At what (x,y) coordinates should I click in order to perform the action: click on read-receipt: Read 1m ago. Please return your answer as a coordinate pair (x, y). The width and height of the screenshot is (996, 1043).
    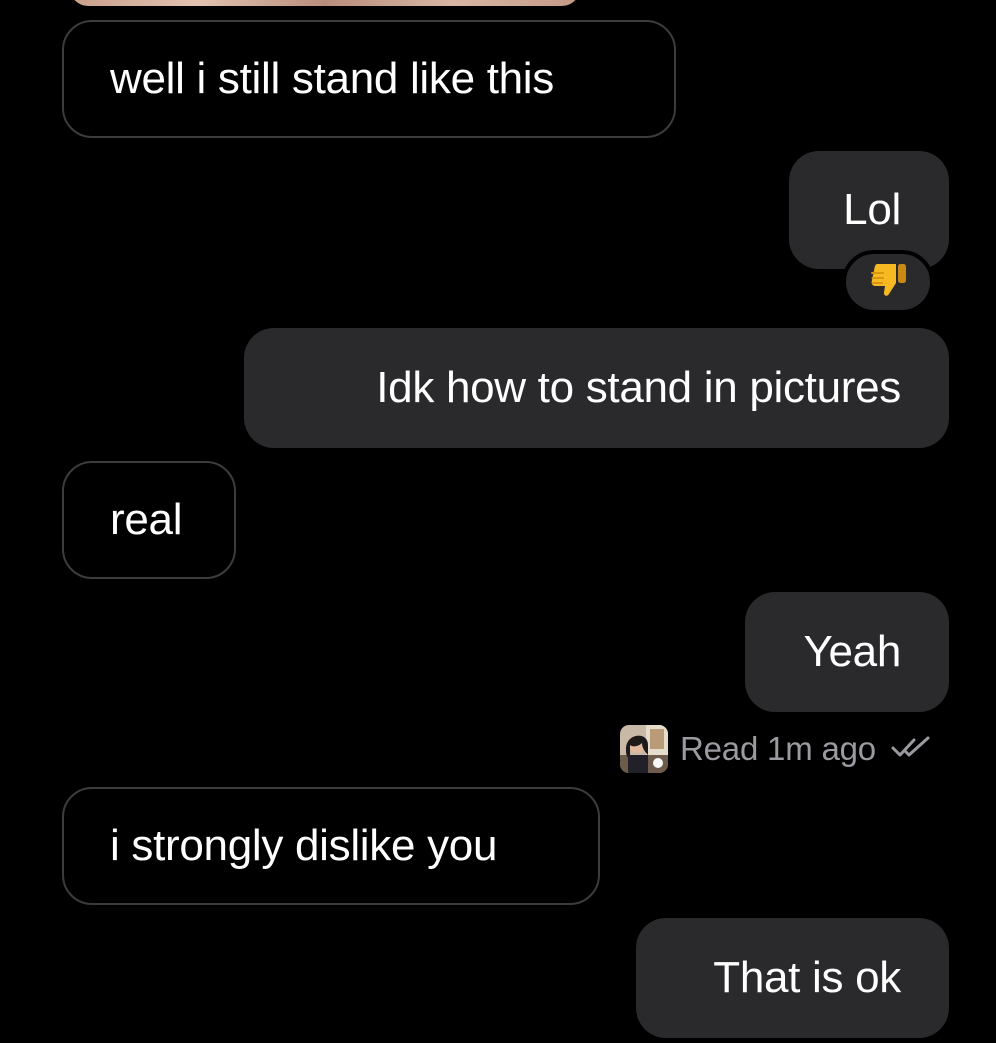
    Looking at the image, I should click on (776, 749).